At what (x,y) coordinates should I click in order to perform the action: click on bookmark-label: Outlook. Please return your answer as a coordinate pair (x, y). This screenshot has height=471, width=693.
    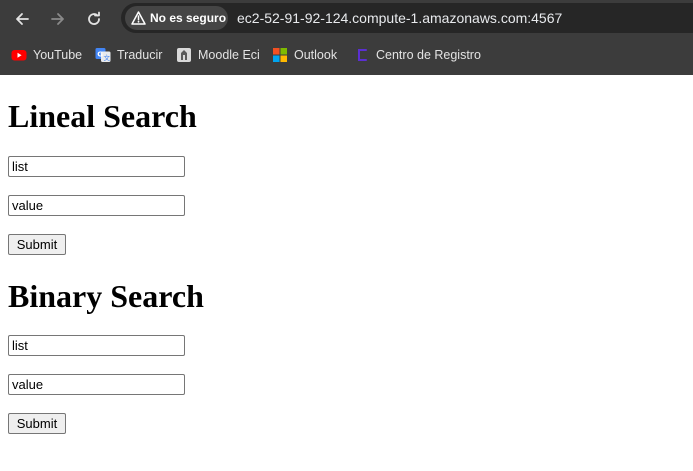
    Looking at the image, I should click on (316, 55).